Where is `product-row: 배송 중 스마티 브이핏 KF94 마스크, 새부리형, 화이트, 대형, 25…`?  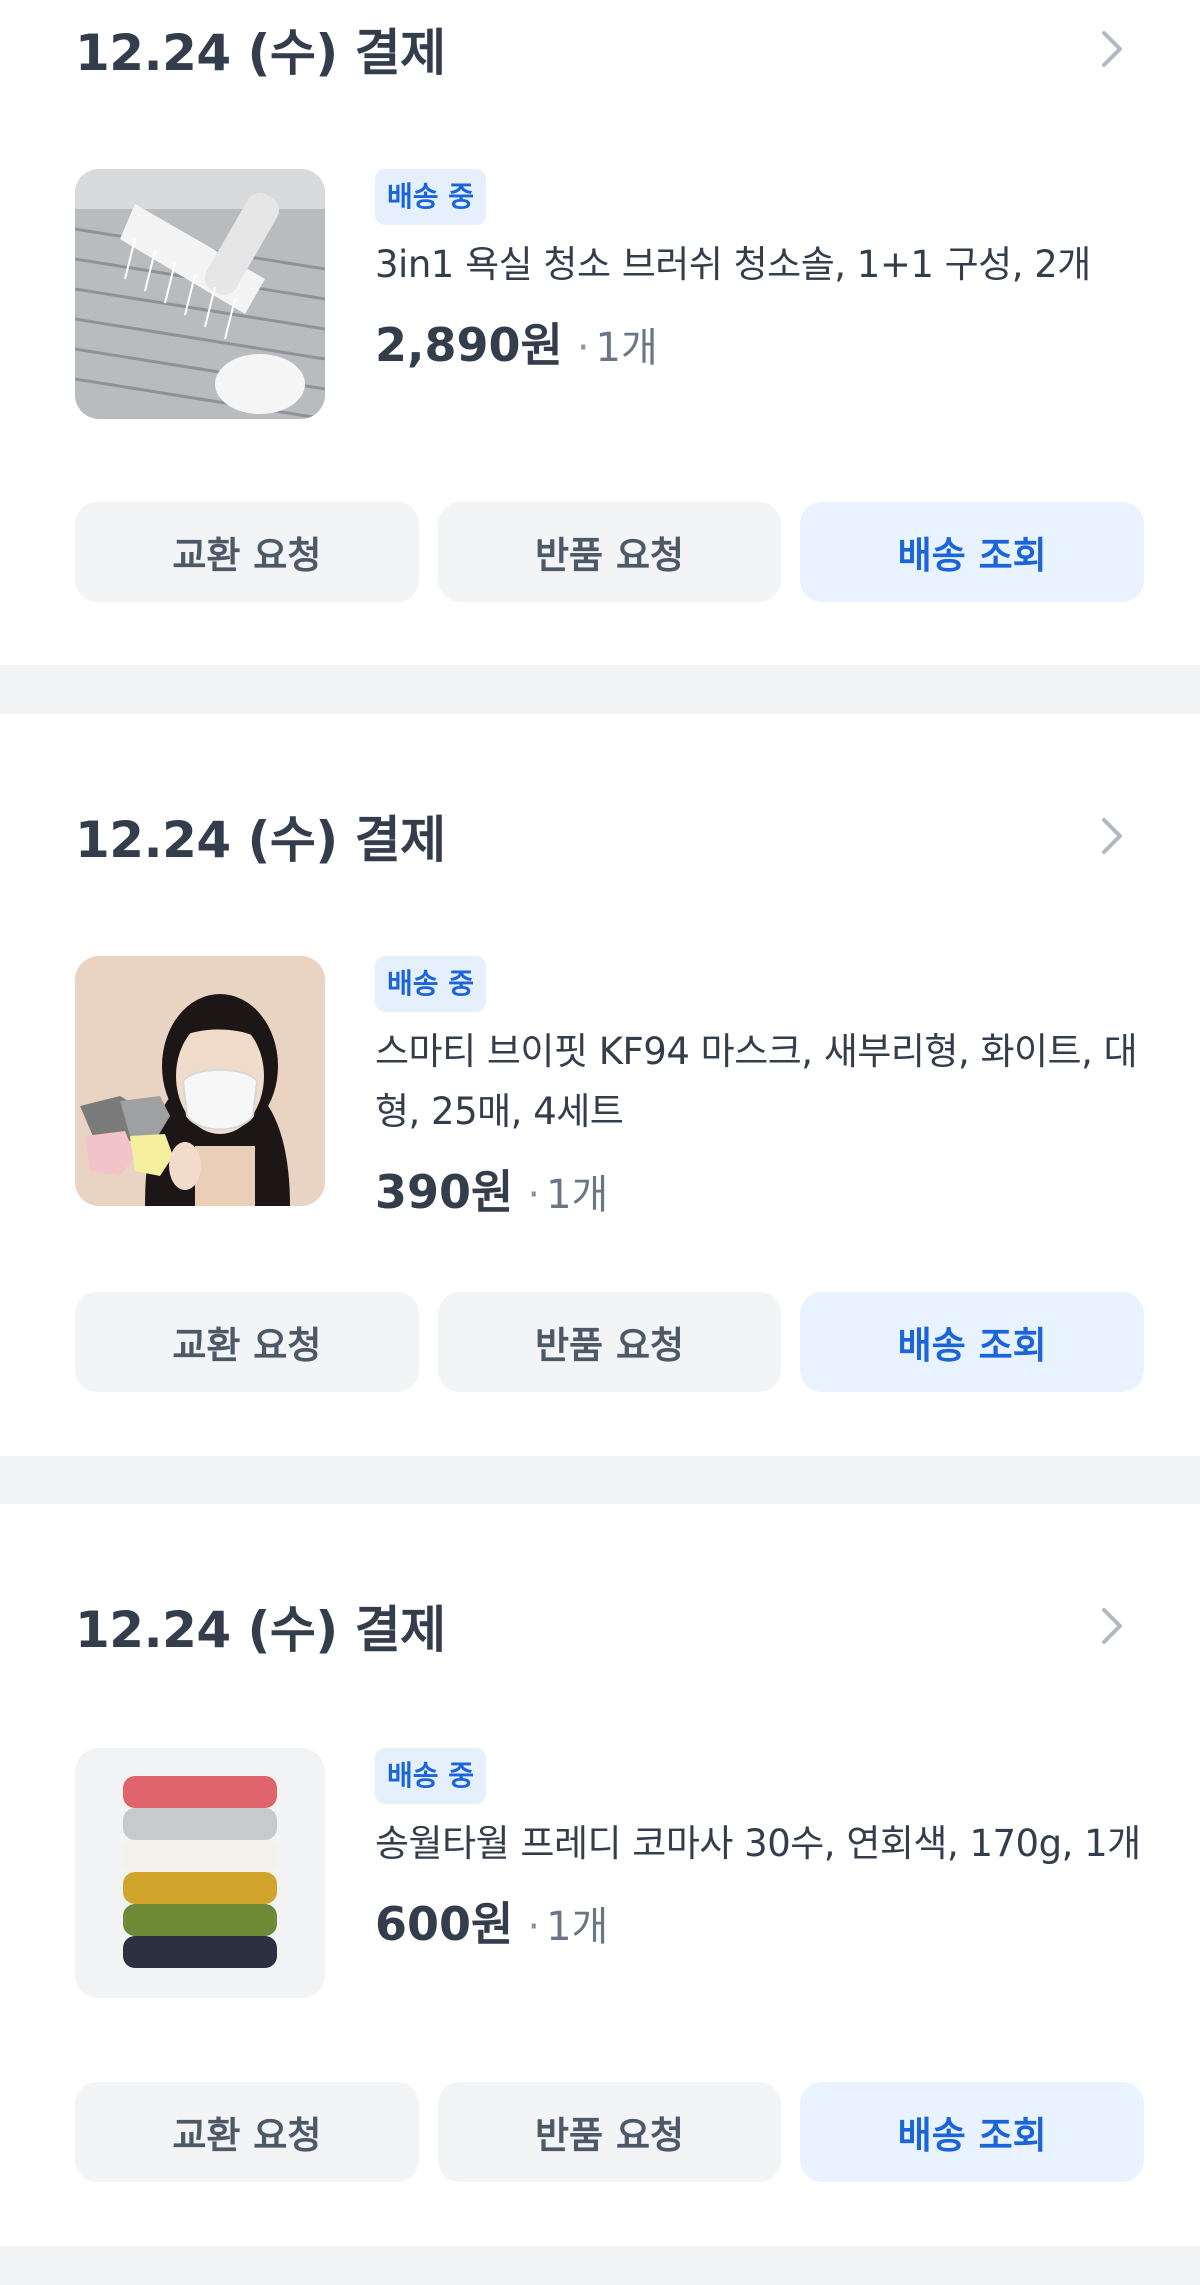 product-row: 배송 중 스마티 브이핏 KF94 마스크, 새부리형, 화이트, 대형, 25… is located at coordinates (609, 1089).